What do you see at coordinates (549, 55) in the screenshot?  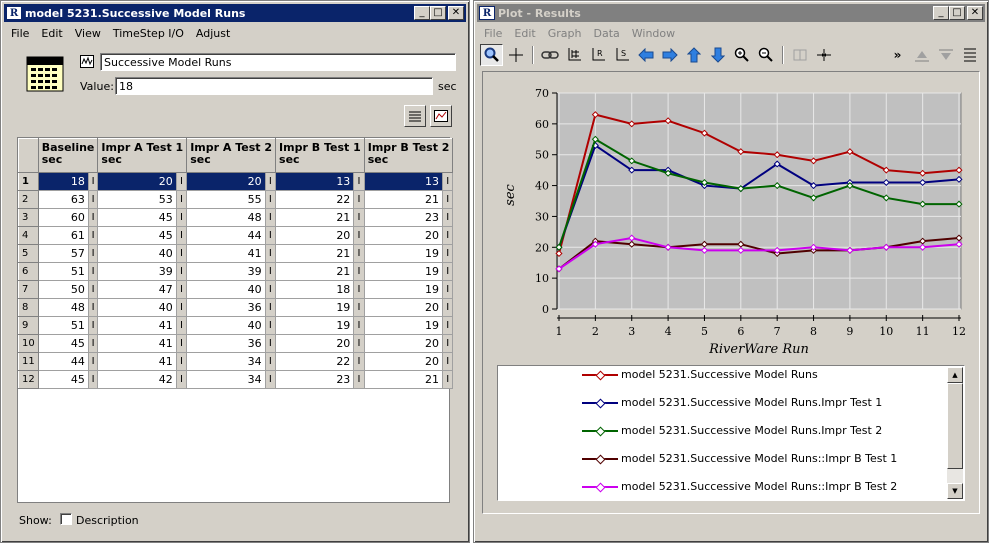 I see `link-button` at bounding box center [549, 55].